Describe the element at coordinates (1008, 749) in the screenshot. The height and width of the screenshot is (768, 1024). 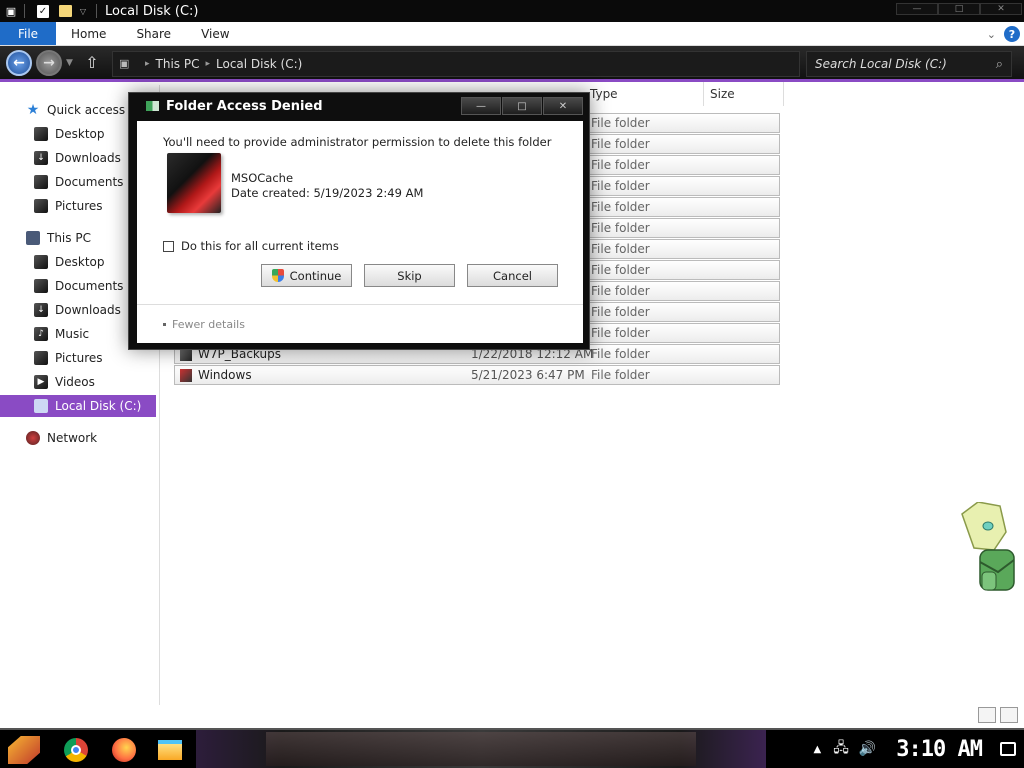
I see `action-center-icon` at that location.